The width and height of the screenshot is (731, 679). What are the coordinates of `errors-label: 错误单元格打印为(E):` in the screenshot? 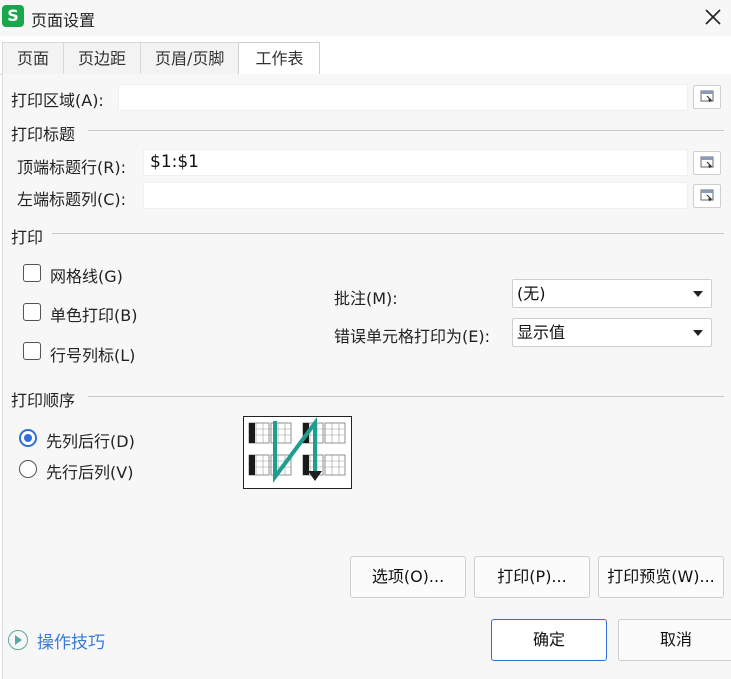 It's located at (412, 336).